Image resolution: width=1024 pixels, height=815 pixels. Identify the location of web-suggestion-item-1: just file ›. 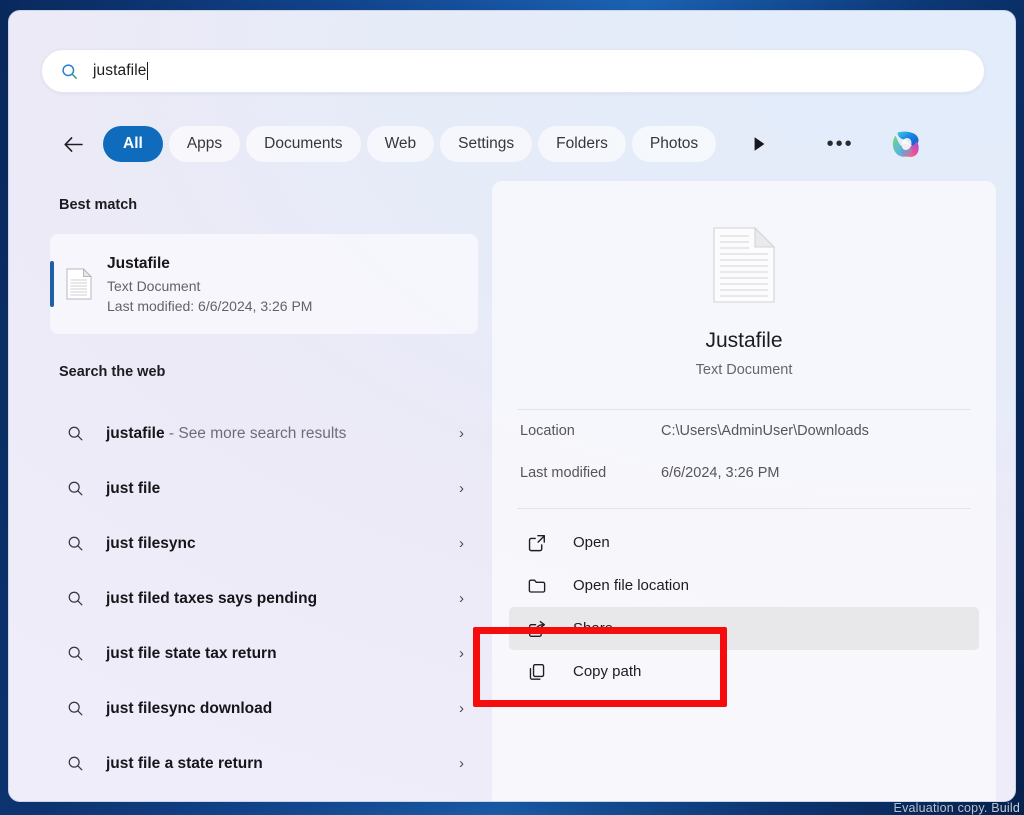
(250, 488).